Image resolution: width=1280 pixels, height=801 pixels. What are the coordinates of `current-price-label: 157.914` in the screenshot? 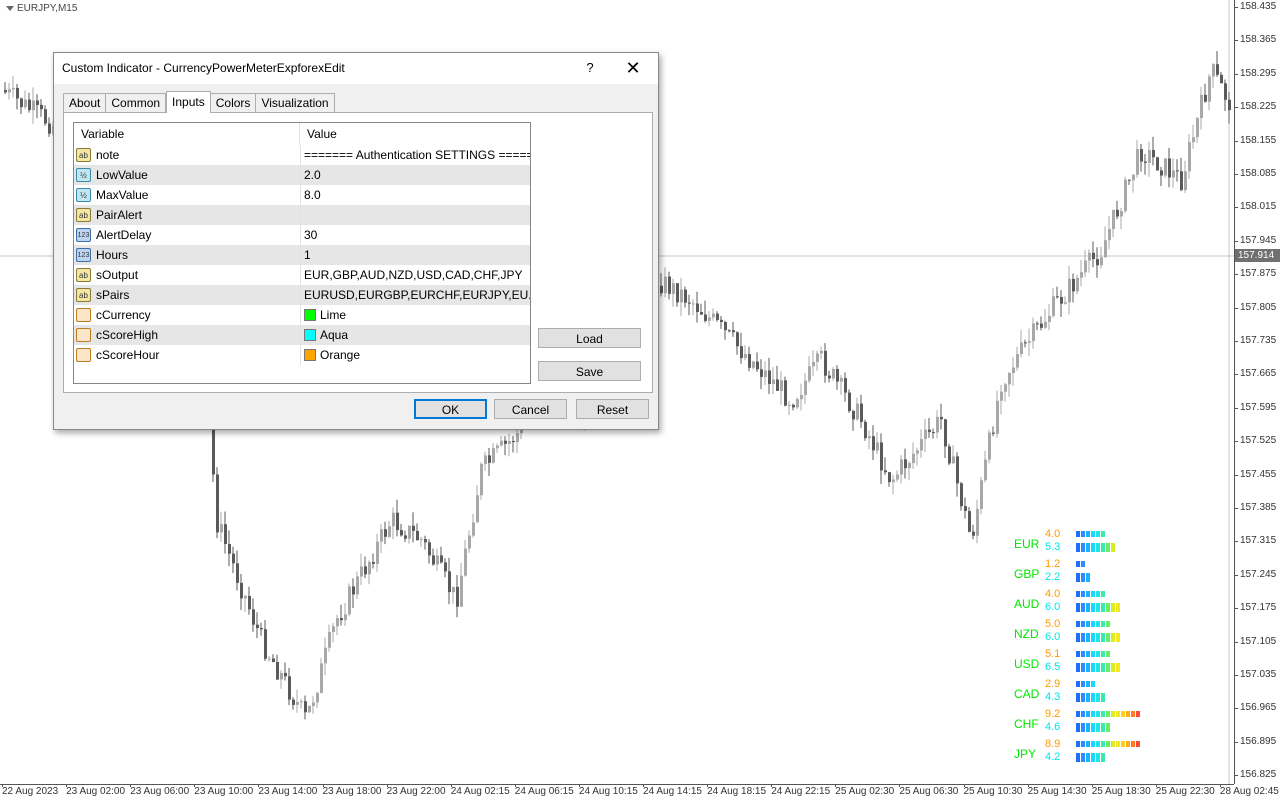 It's located at (1257, 255).